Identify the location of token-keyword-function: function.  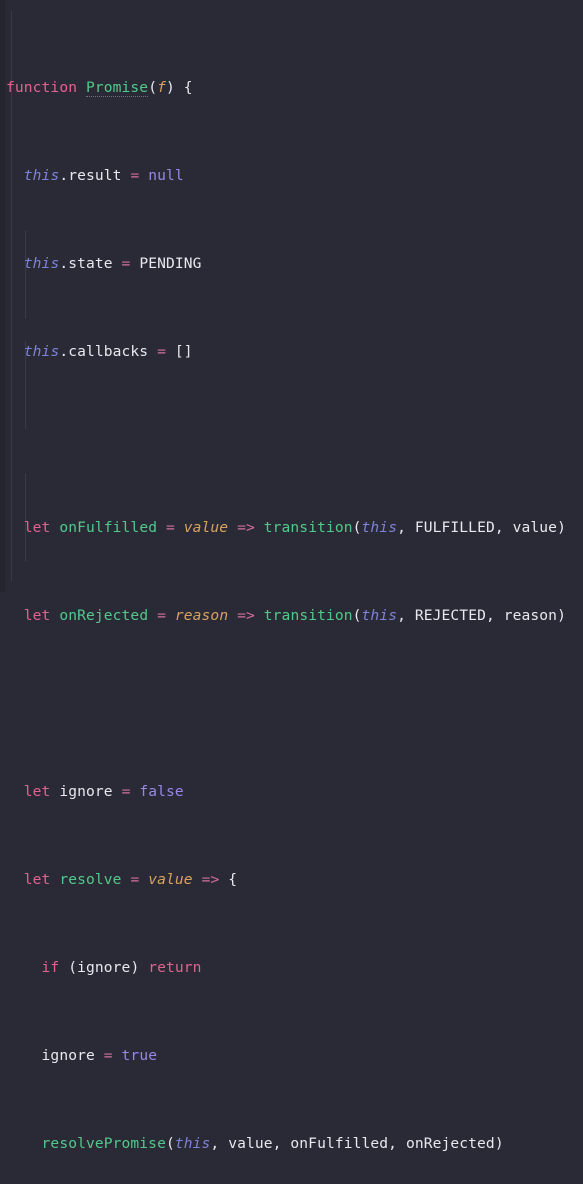
(42, 87).